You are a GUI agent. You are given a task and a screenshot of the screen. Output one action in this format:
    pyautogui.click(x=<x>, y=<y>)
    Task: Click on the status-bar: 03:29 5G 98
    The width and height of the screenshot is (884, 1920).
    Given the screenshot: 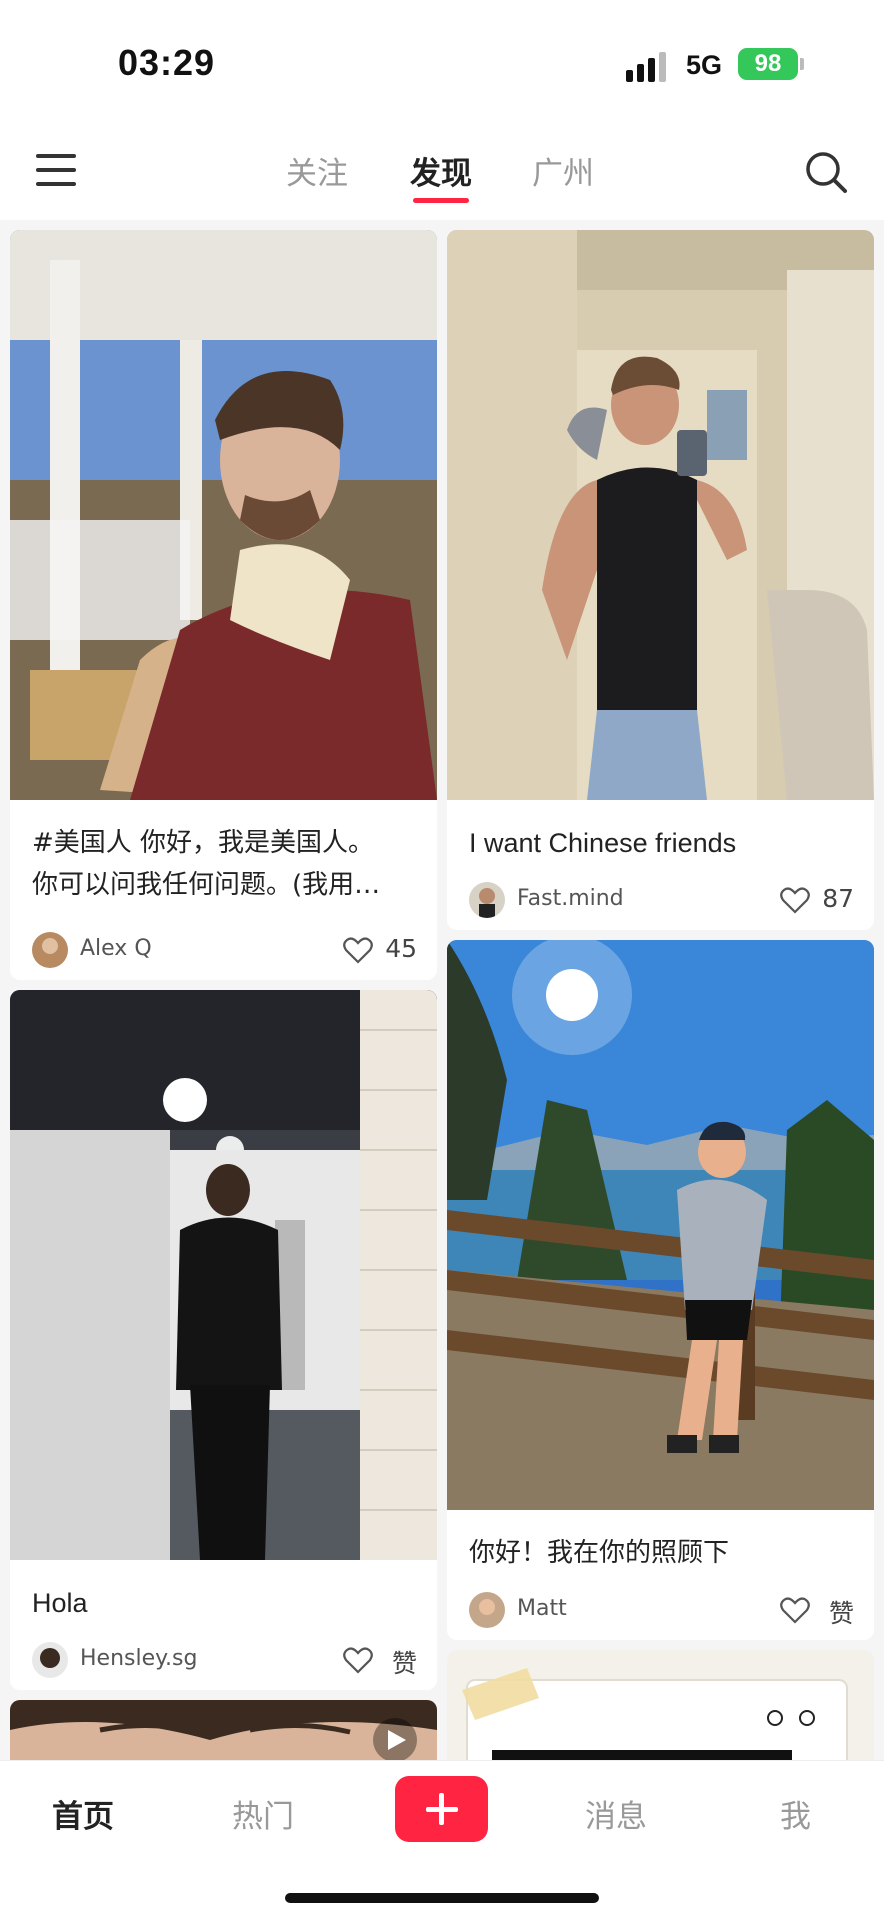 What is the action you would take?
    pyautogui.click(x=442, y=60)
    